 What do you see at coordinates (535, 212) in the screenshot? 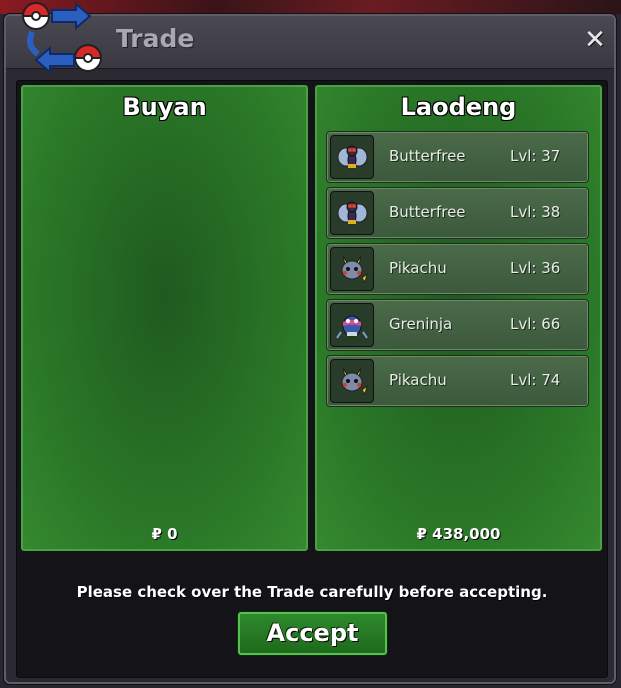
I see `pokemon-level: Lvl: 38` at bounding box center [535, 212].